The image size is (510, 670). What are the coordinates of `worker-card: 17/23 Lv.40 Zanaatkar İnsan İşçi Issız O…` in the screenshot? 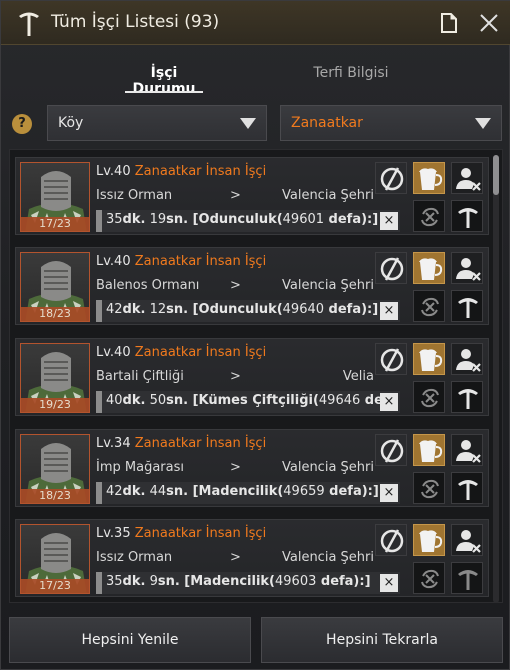 It's located at (252, 196).